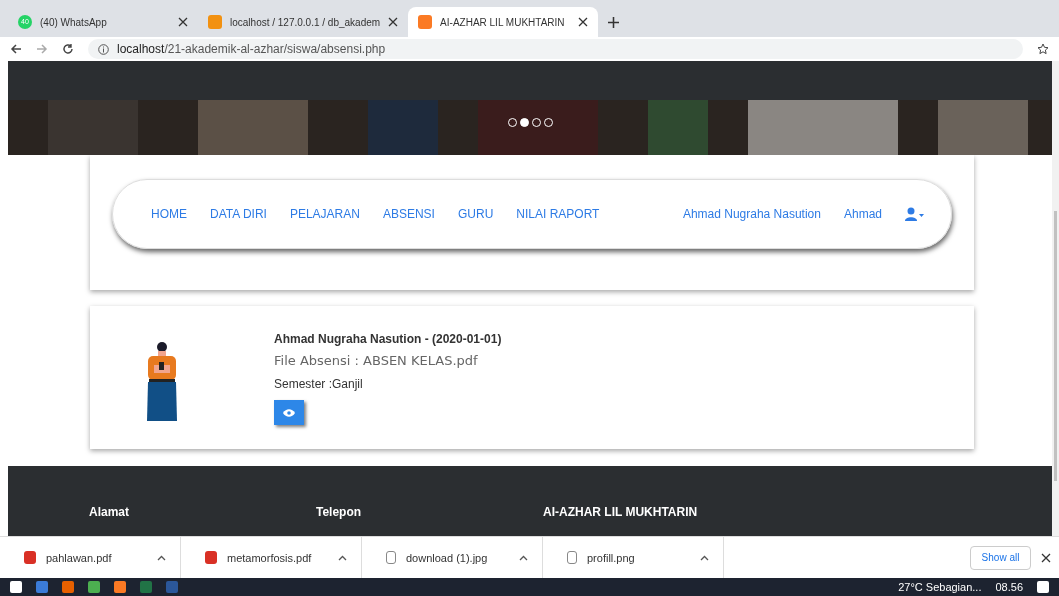  I want to click on browser-tab: AI-AZHAR LIL MUKHTARIN, so click(503, 22).